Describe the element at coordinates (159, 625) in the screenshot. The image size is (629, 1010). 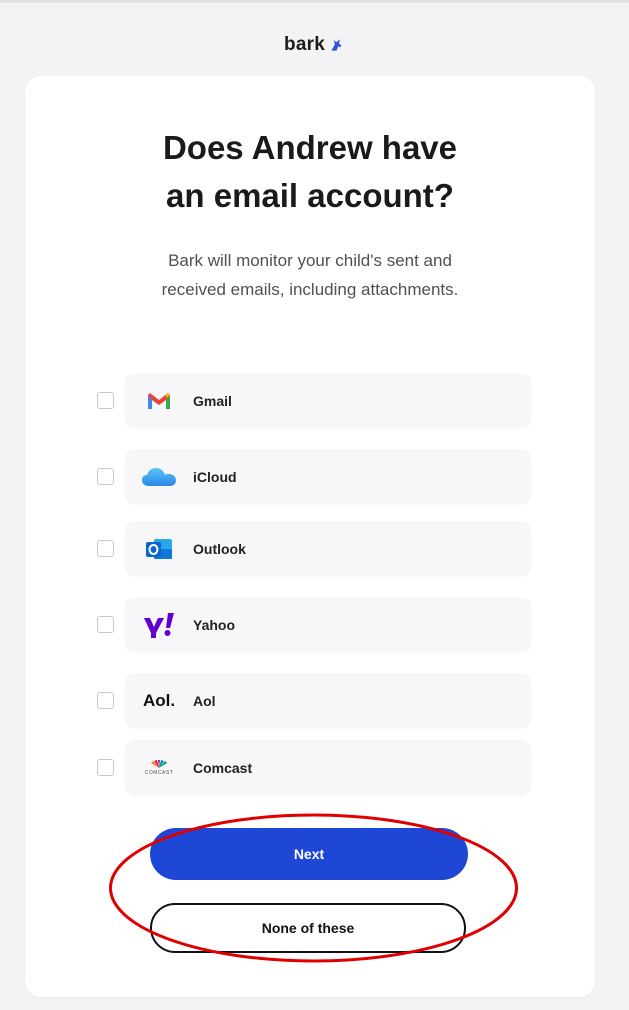
I see `yahoo-icon` at that location.